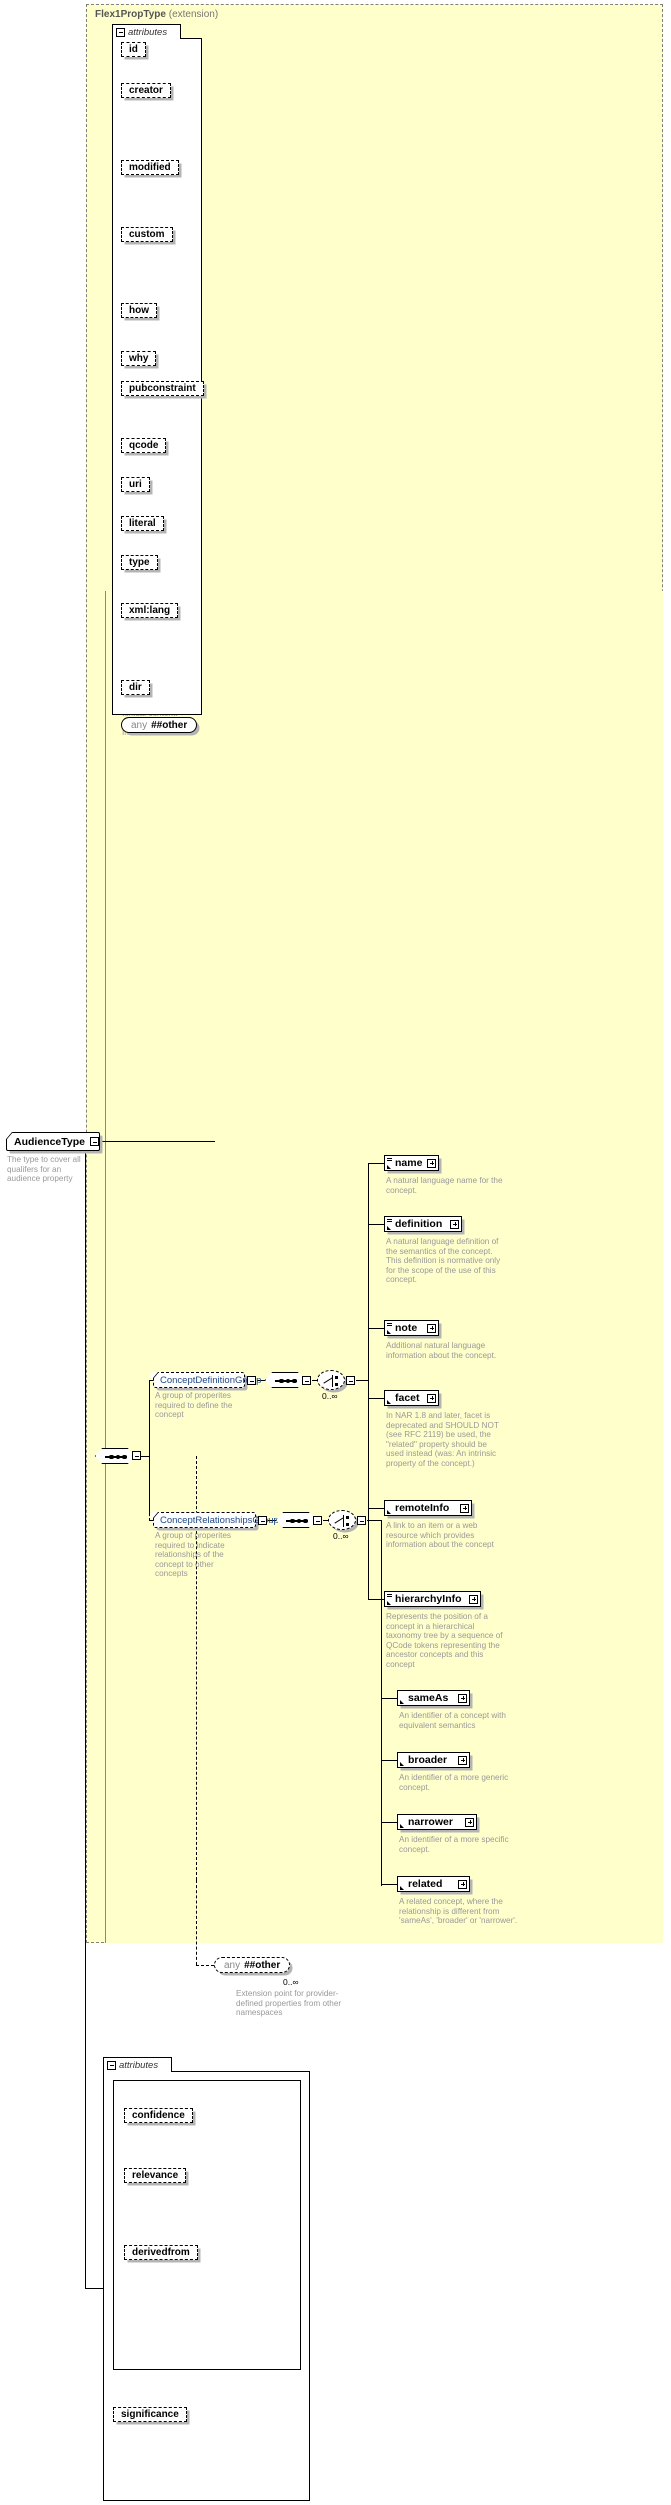 This screenshot has height=2505, width=671. What do you see at coordinates (139, 358) in the screenshot?
I see `attribute-why: why` at bounding box center [139, 358].